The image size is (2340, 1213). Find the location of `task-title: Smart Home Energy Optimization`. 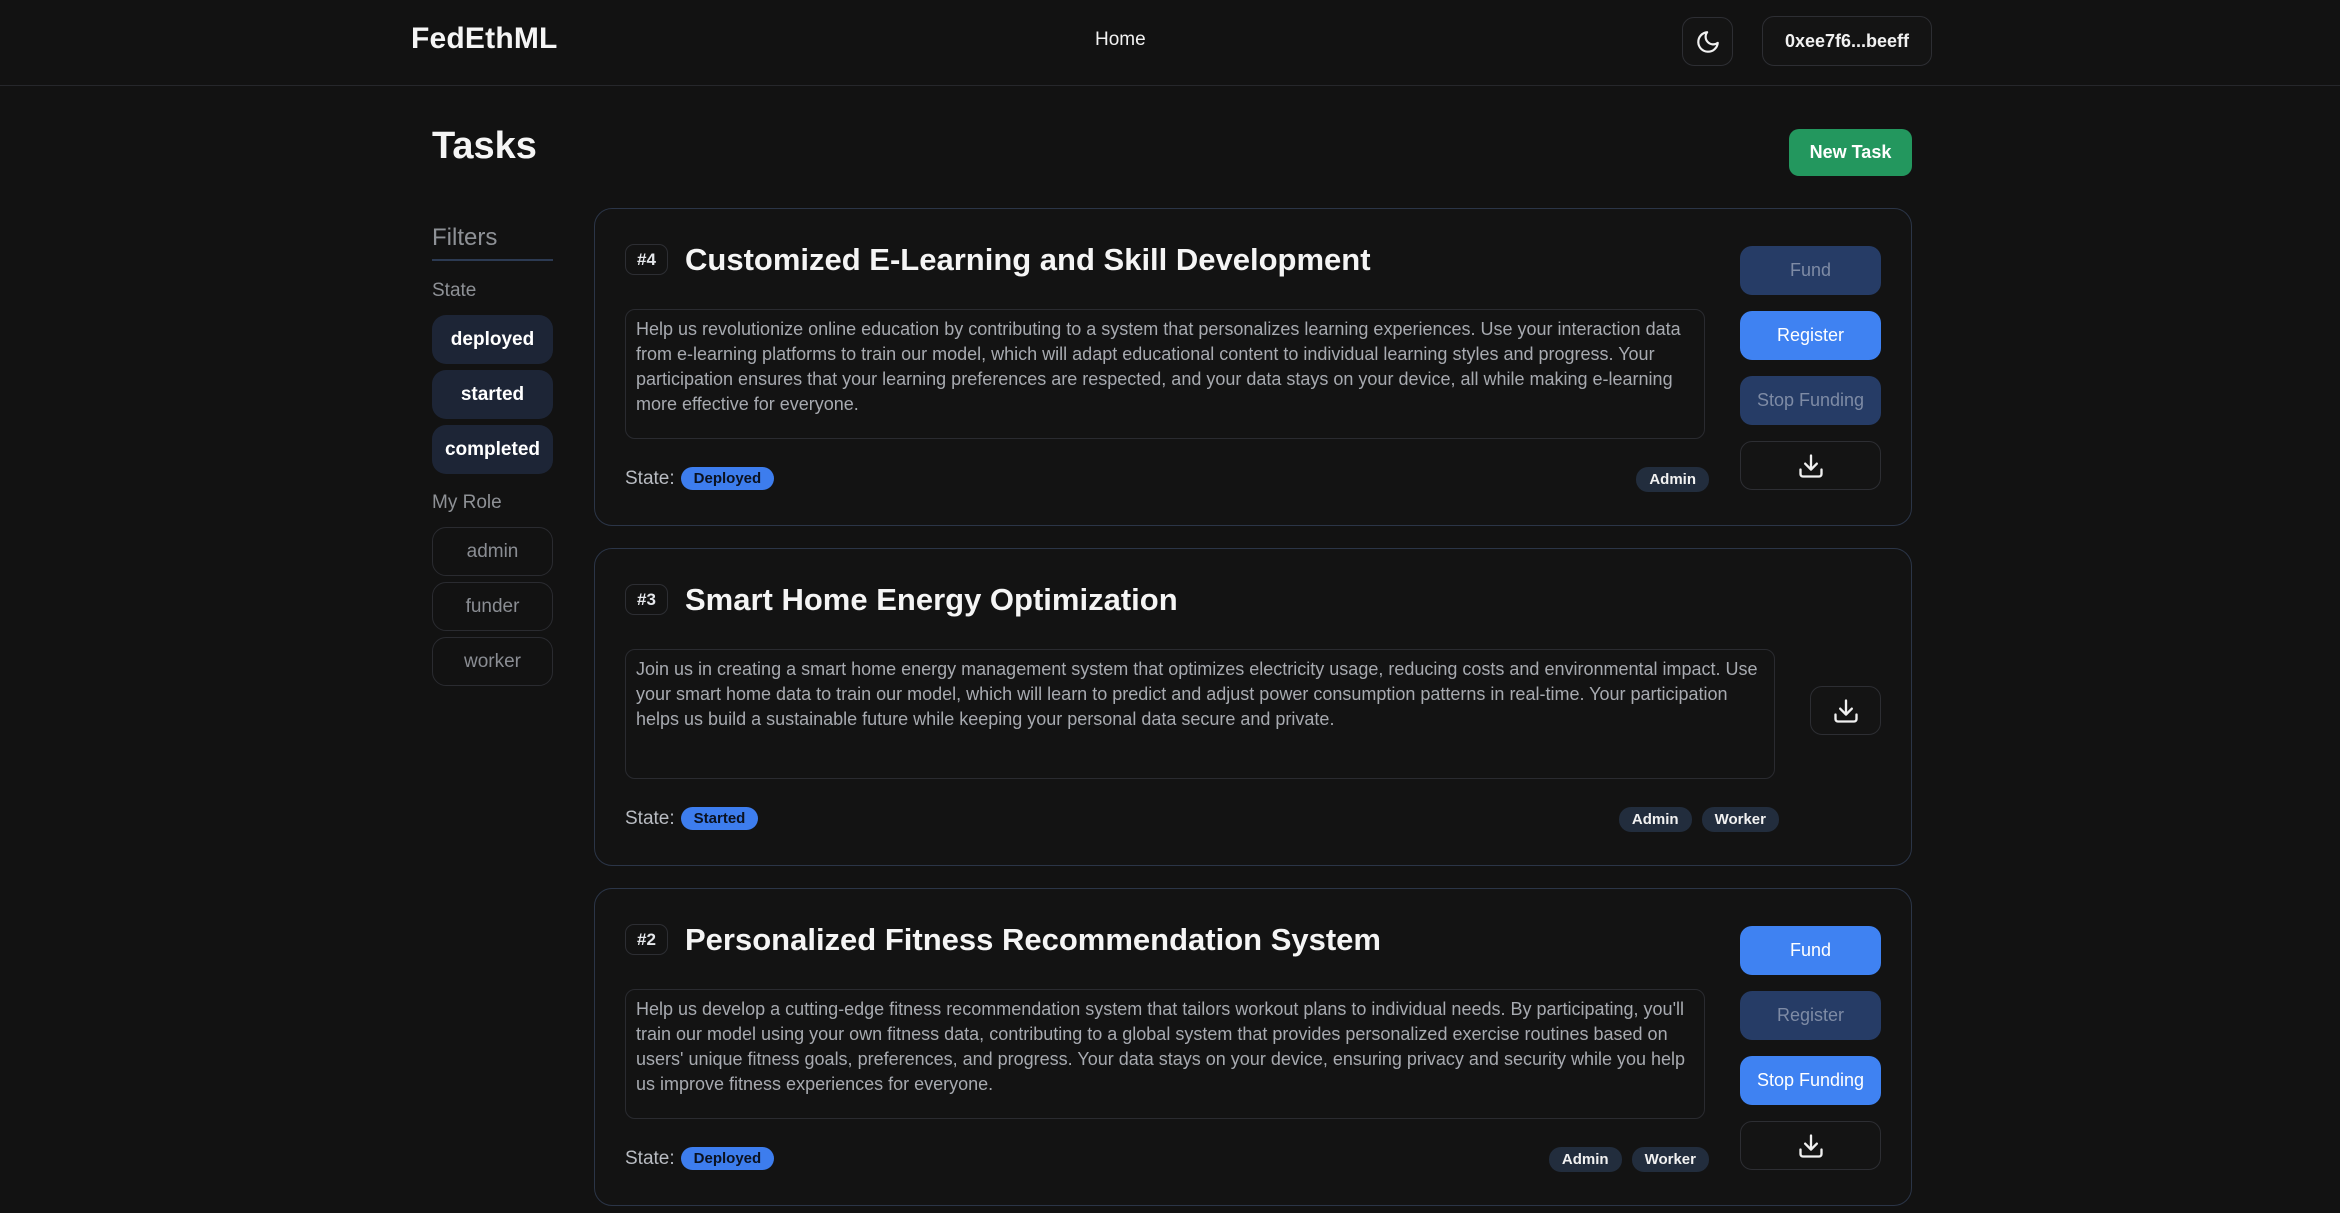

task-title: Smart Home Energy Optimization is located at coordinates (931, 600).